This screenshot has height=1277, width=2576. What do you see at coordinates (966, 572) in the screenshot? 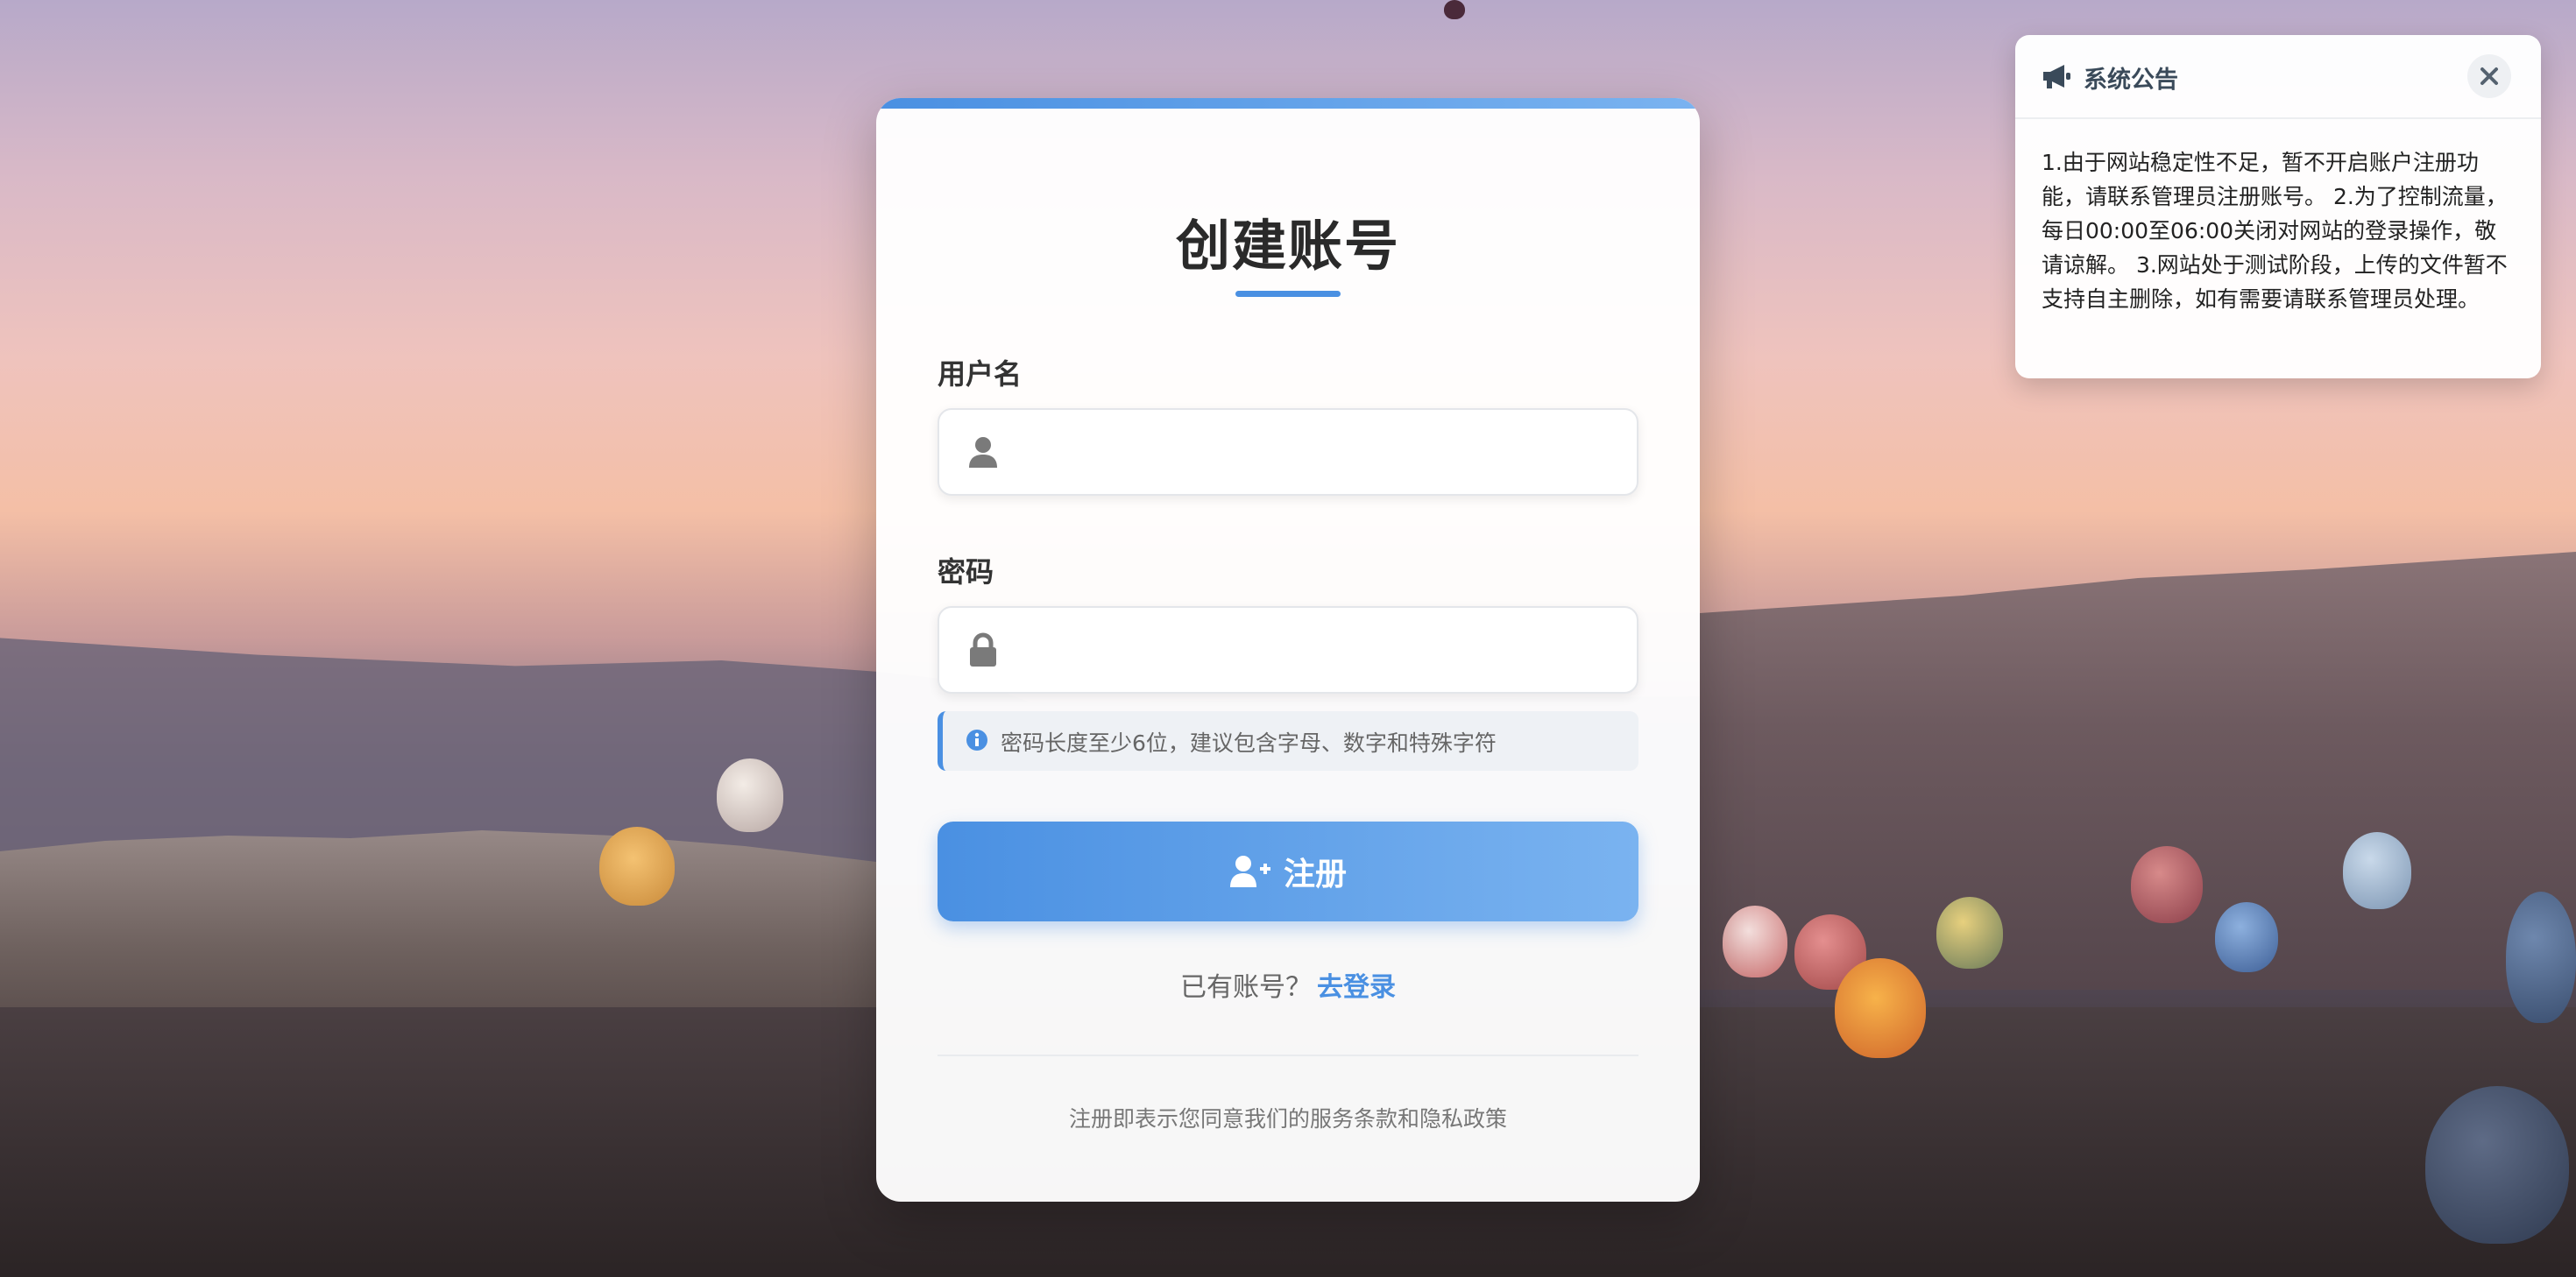
I see `password-label: 密码` at bounding box center [966, 572].